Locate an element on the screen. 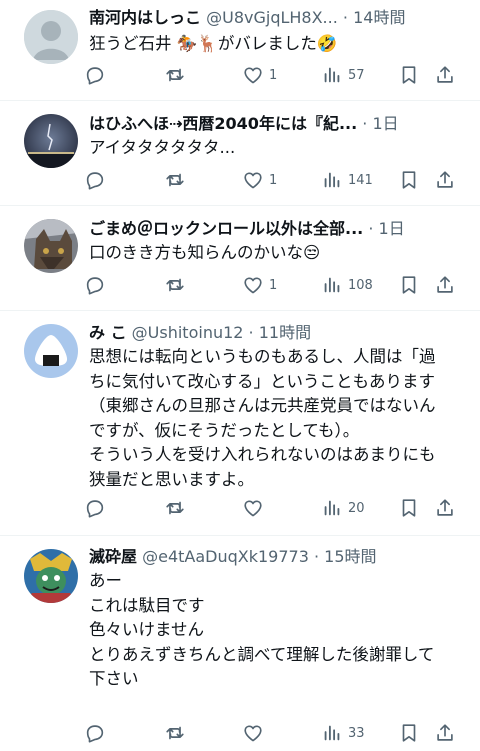 Image resolution: width=480 pixels, height=751 pixels. timestamp: 15時間 is located at coordinates (350, 556).